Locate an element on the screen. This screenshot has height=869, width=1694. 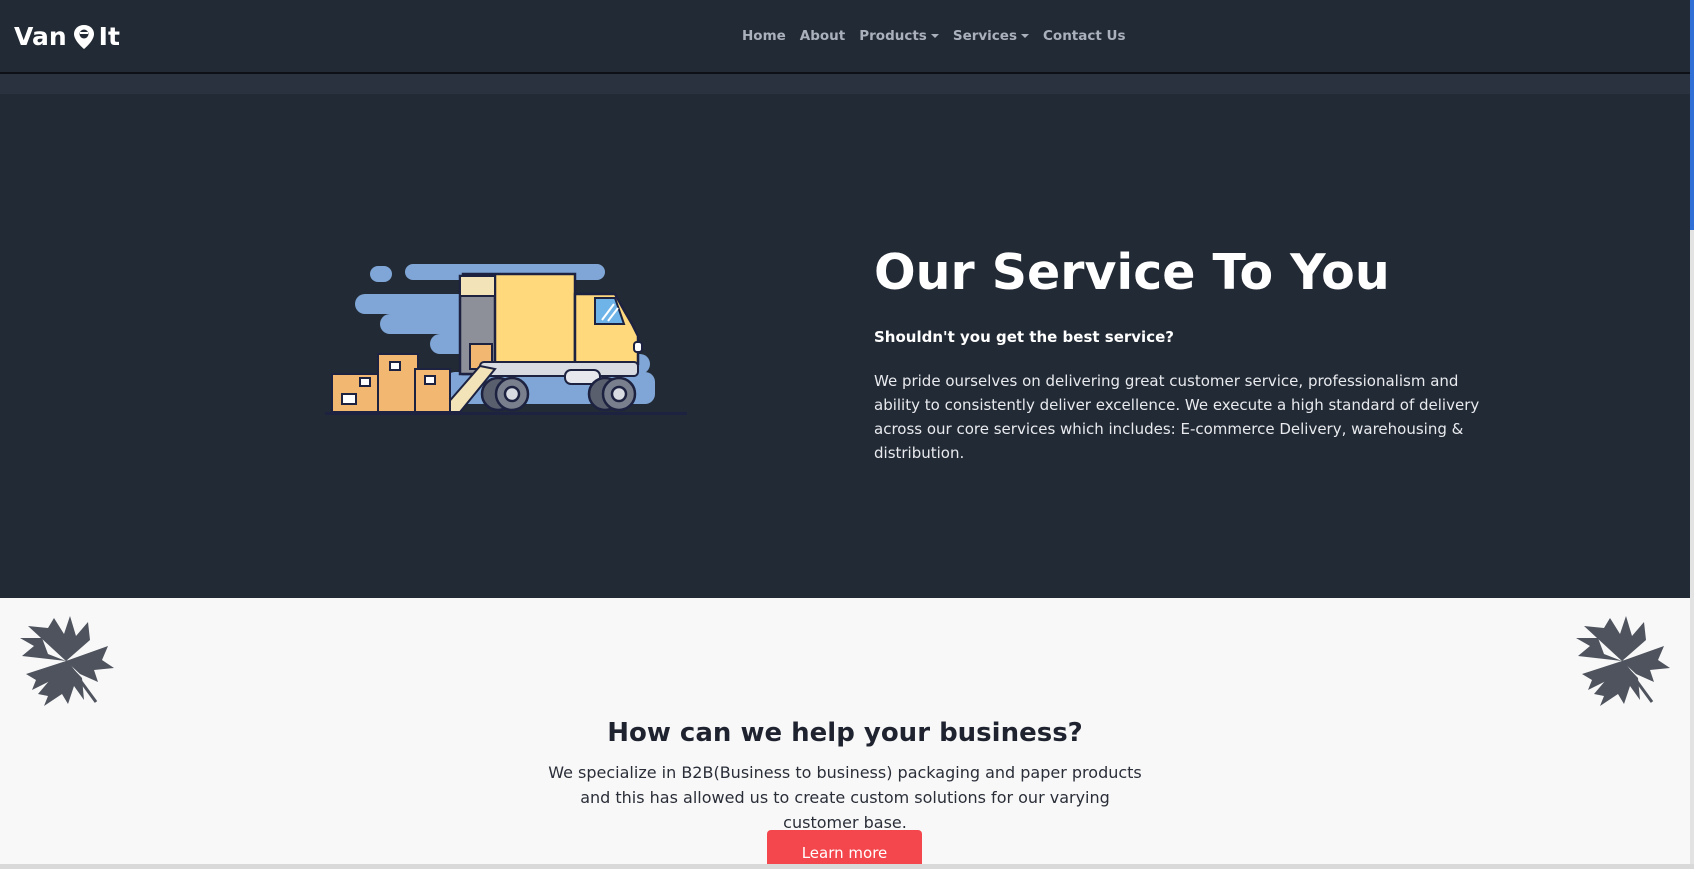
brand-logo: Van It is located at coordinates (67, 36).